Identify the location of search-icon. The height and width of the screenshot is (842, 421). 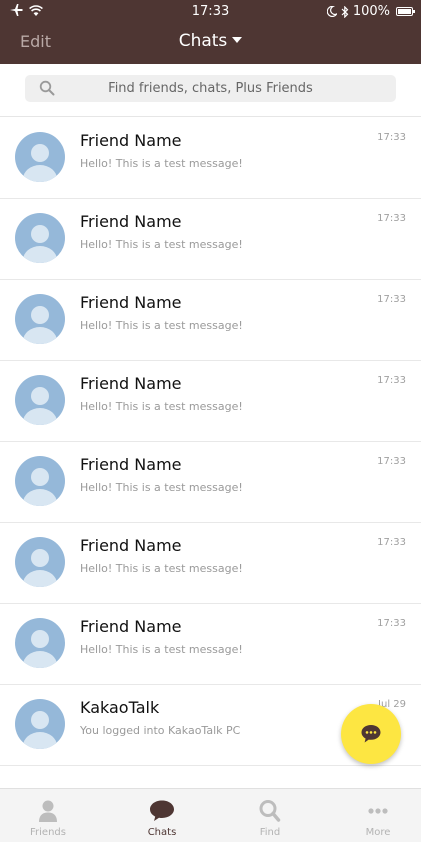
(270, 811).